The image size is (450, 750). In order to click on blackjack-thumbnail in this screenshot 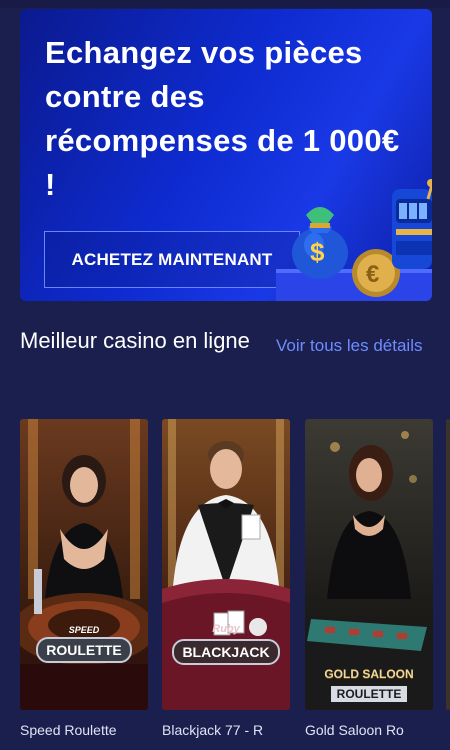, I will do `click(226, 564)`.